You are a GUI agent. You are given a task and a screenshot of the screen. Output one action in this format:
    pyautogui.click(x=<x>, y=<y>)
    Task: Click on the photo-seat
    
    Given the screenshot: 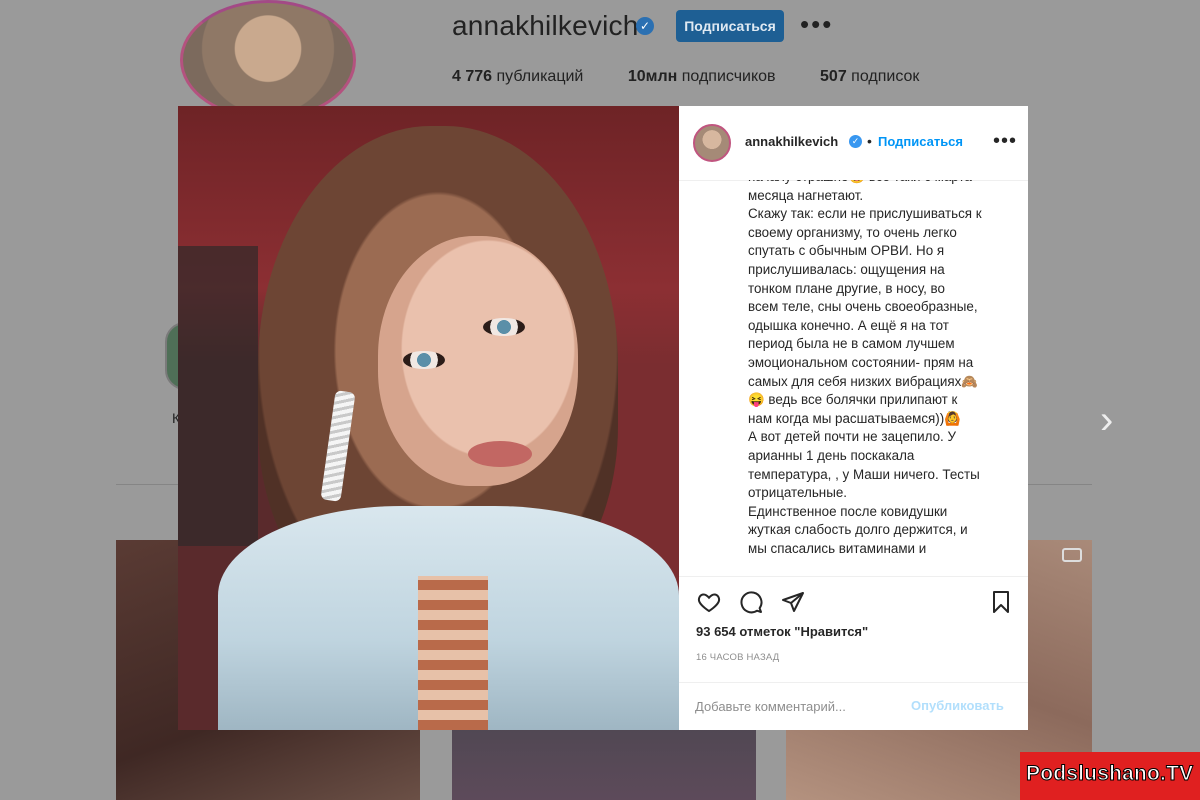 What is the action you would take?
    pyautogui.click(x=218, y=396)
    